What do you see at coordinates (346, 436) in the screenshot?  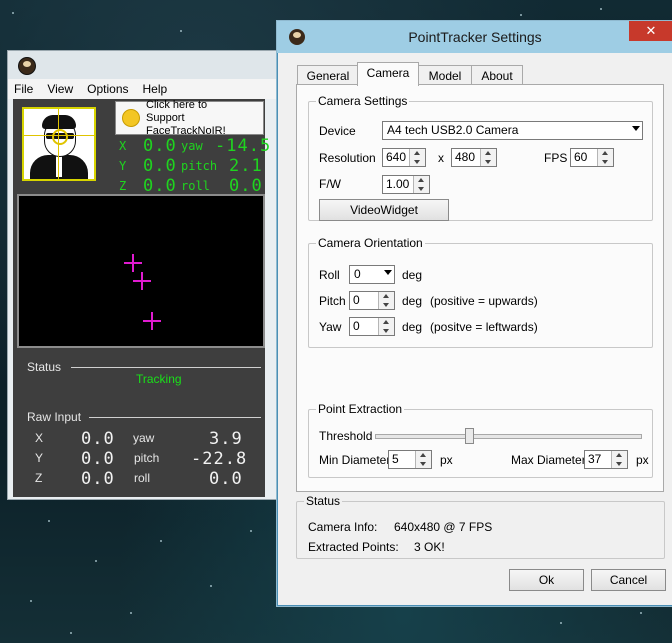 I see `threshold-label: Threshold` at bounding box center [346, 436].